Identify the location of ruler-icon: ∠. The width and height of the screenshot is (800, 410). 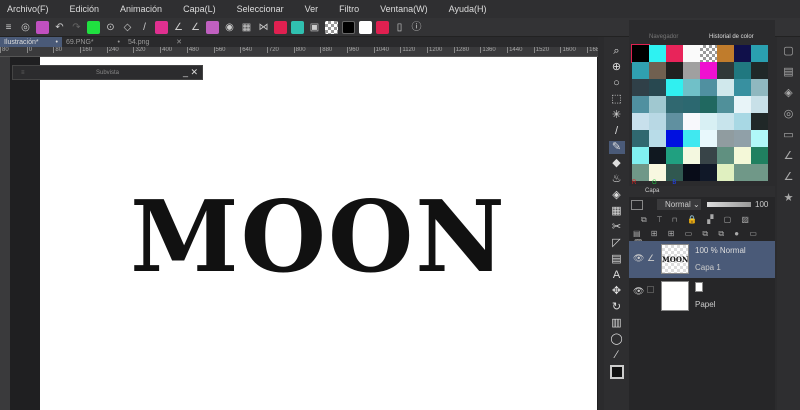
(178, 27).